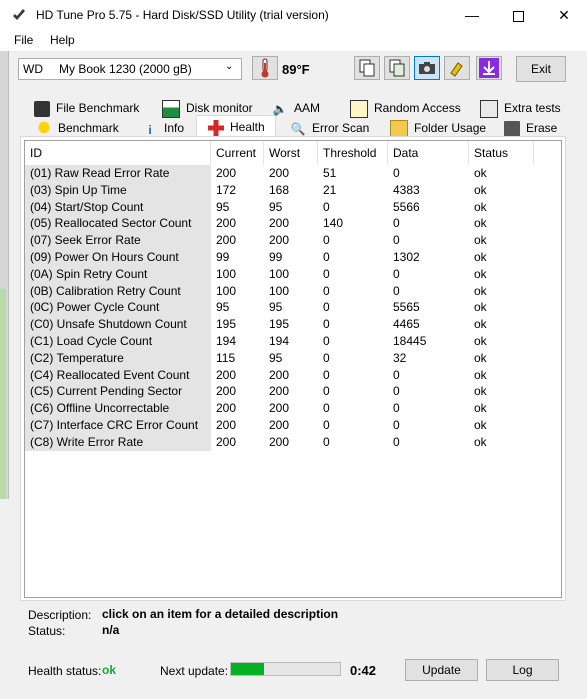 The height and width of the screenshot is (699, 587). I want to click on tab-info: i Info, so click(163, 128).